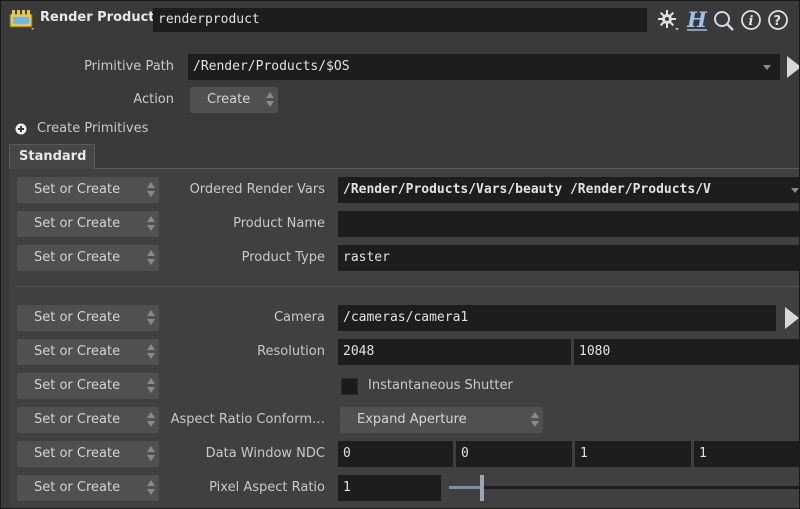 The height and width of the screenshot is (509, 800). I want to click on question-icon: ?, so click(779, 21).